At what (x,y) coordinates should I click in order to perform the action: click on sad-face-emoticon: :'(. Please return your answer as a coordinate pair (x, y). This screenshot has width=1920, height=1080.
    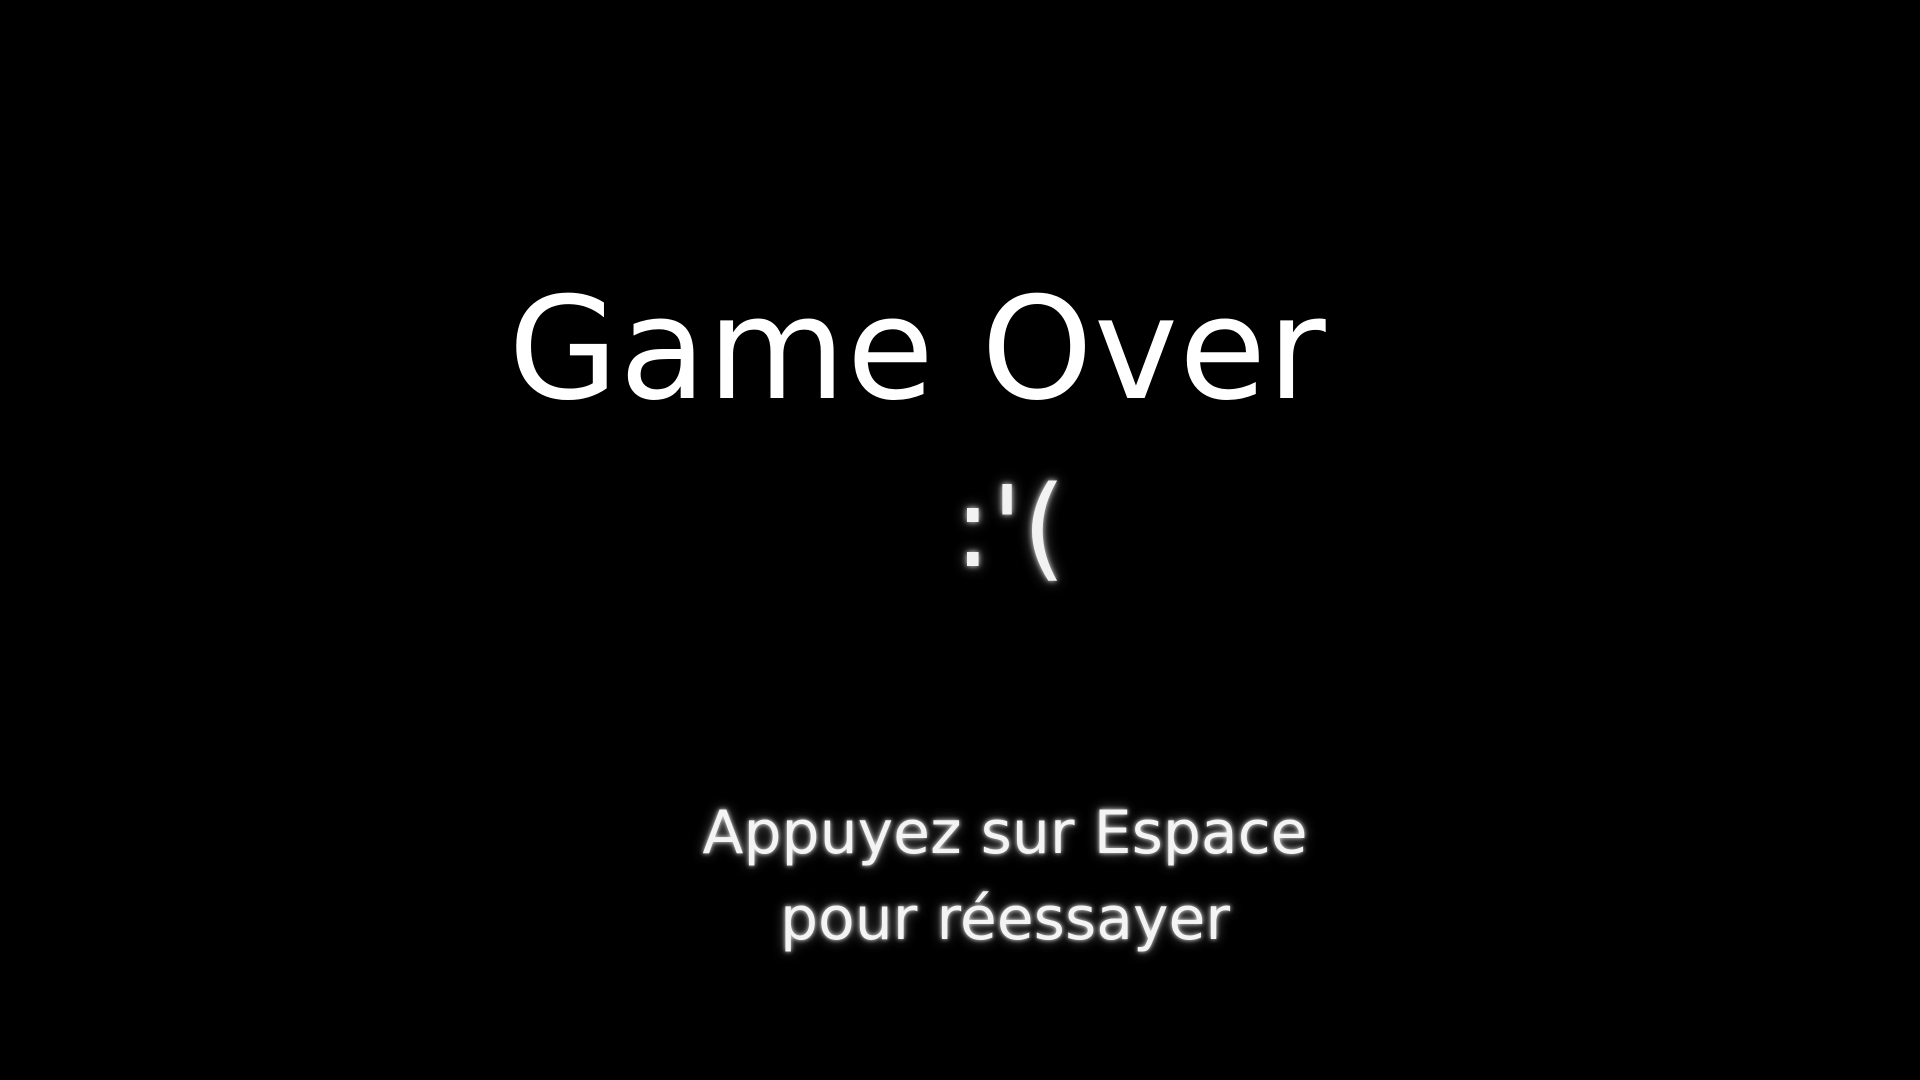
    Looking at the image, I should click on (960, 528).